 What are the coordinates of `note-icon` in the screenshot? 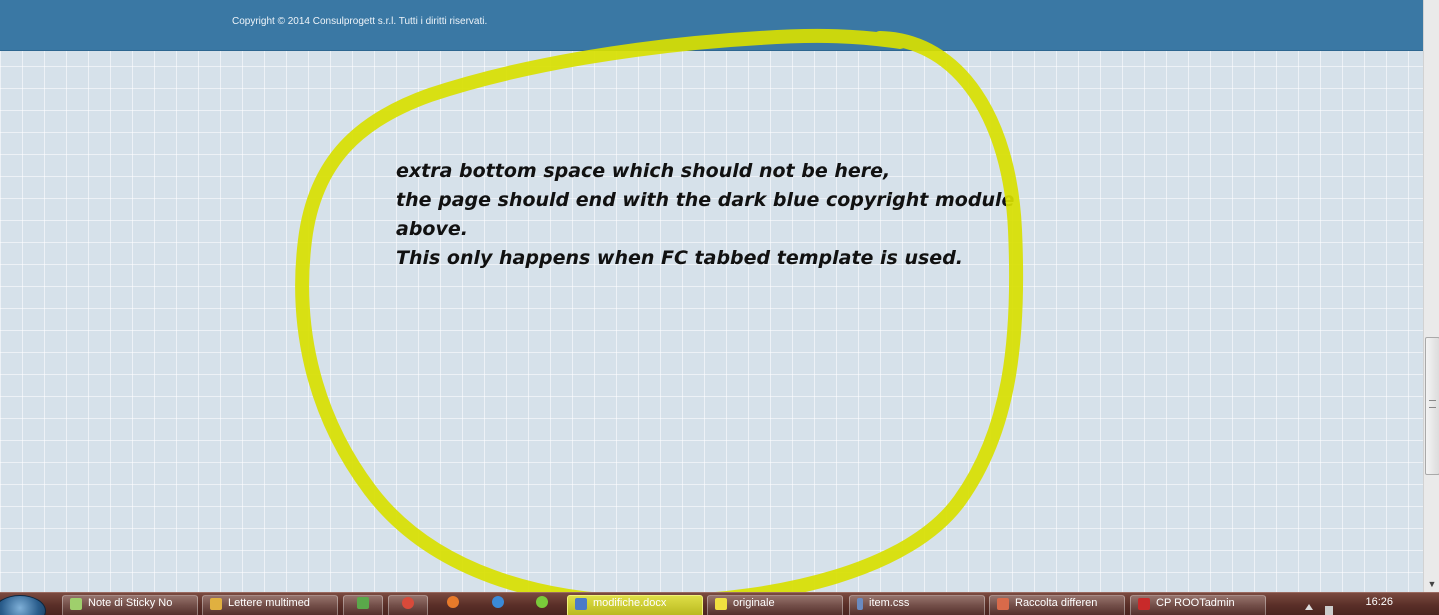 It's located at (721, 604).